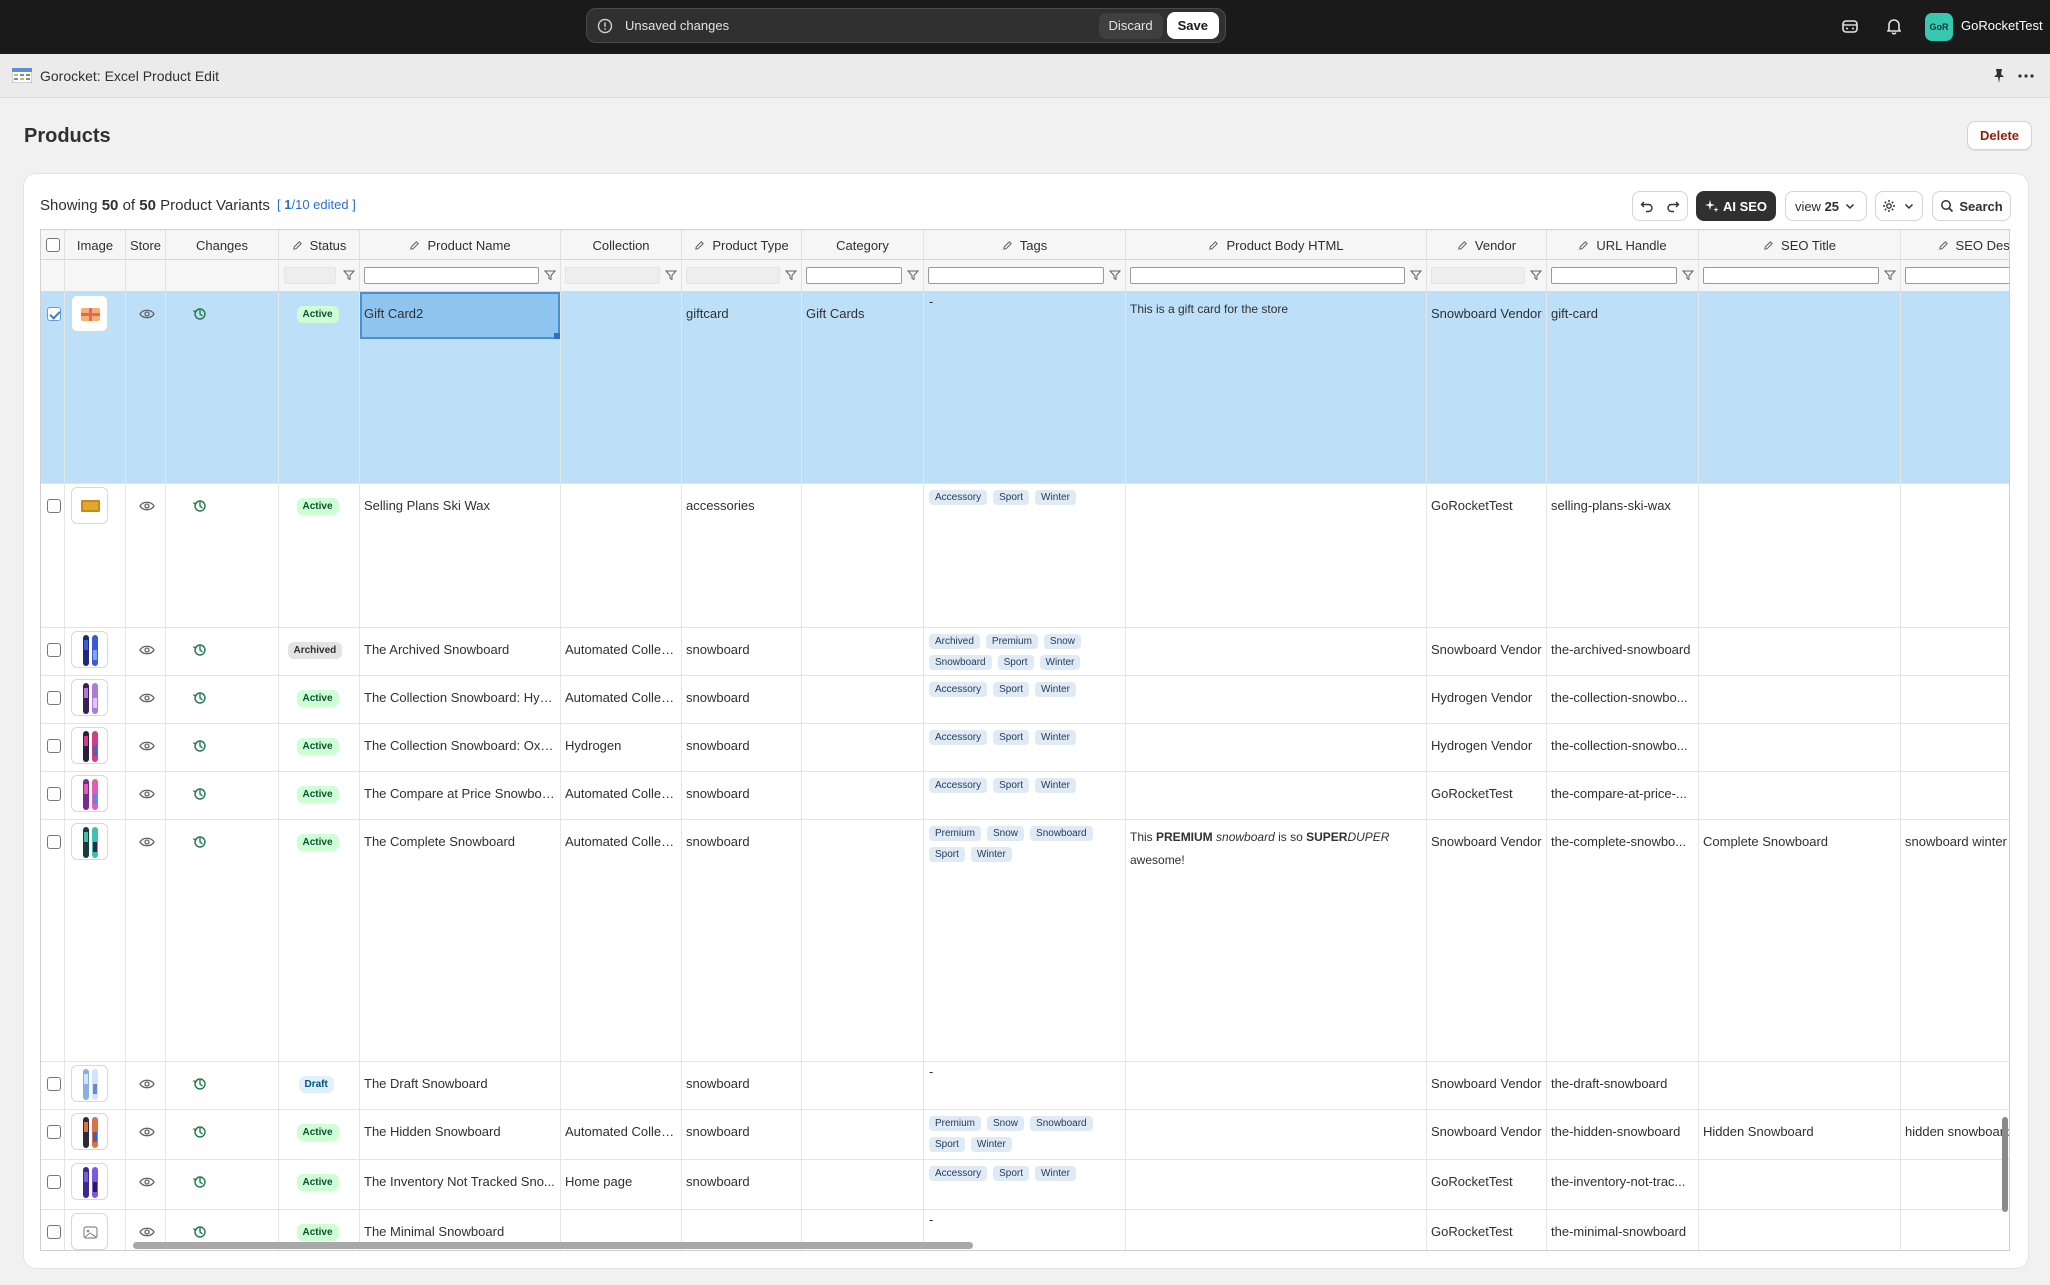 The image size is (2050, 1285). Describe the element at coordinates (1487, 651) in the screenshot. I see `vendor-cell: Snowboard Vendor` at that location.